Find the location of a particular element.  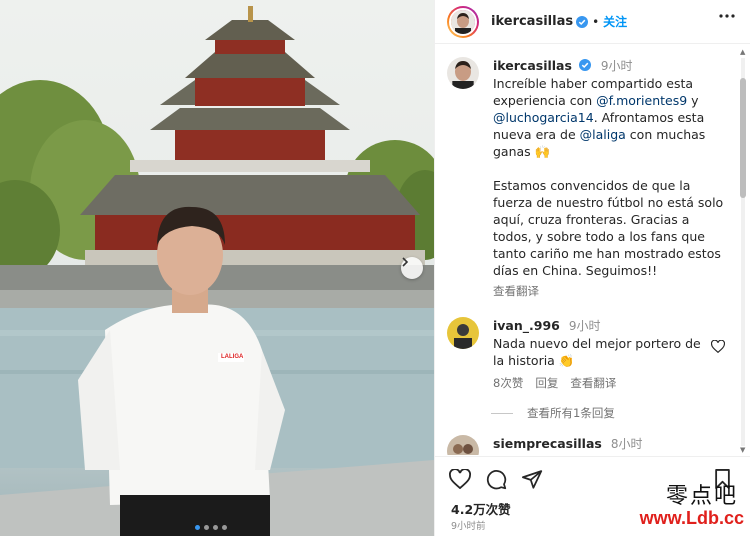

scrollbar: ▲ ▼ is located at coordinates (743, 251).